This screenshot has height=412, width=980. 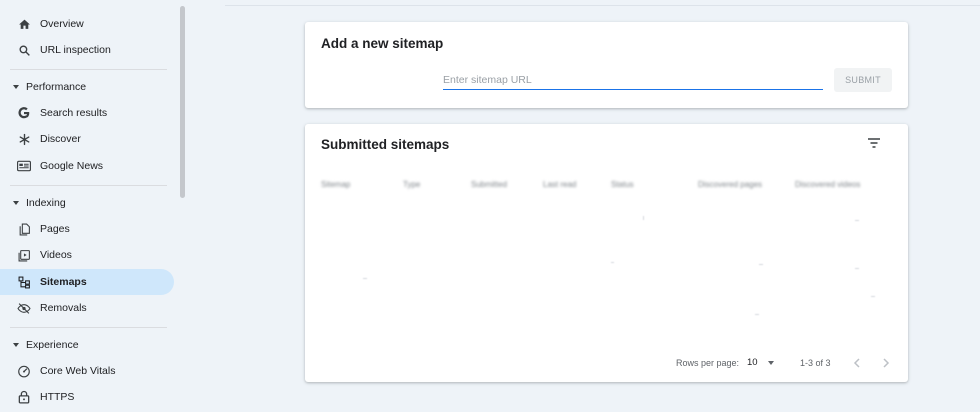 I want to click on section-performance: Performance, so click(x=85, y=87).